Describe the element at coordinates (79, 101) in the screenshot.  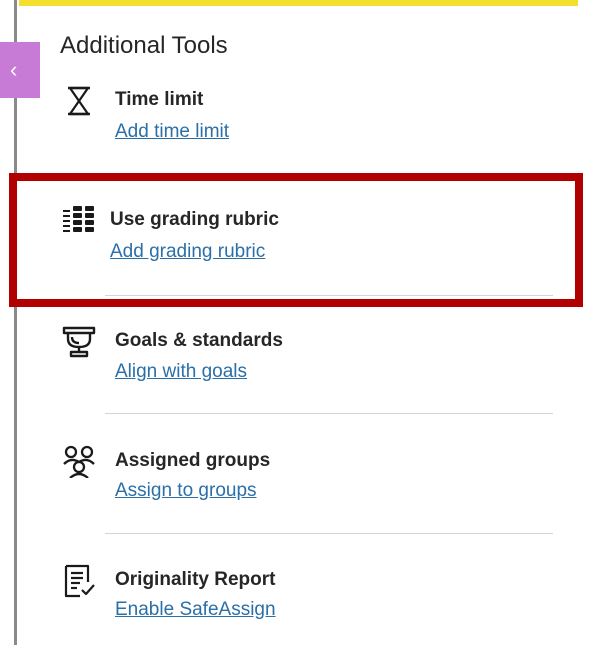
I see `hourglass-icon` at that location.